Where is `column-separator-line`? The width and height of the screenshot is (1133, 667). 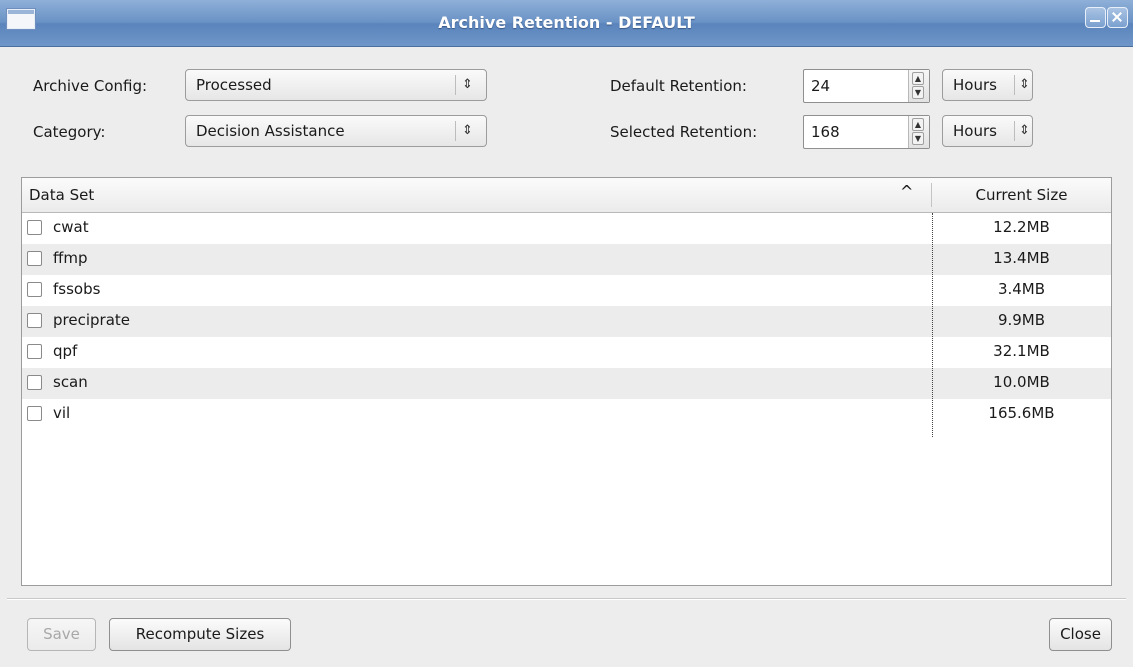 column-separator-line is located at coordinates (932, 325).